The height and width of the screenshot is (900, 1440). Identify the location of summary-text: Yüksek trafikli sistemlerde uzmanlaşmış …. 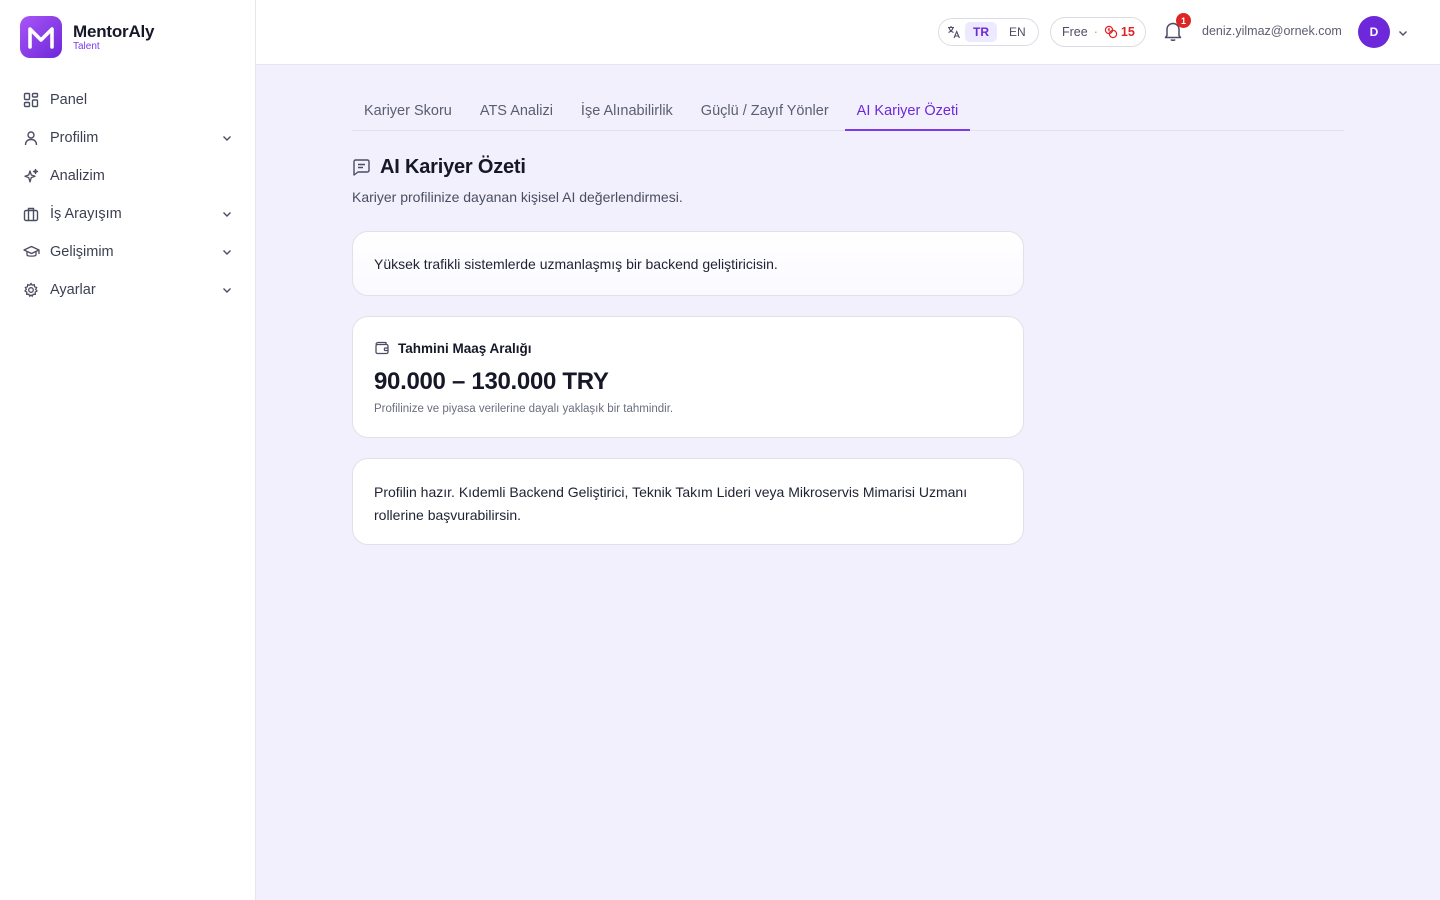
(576, 264).